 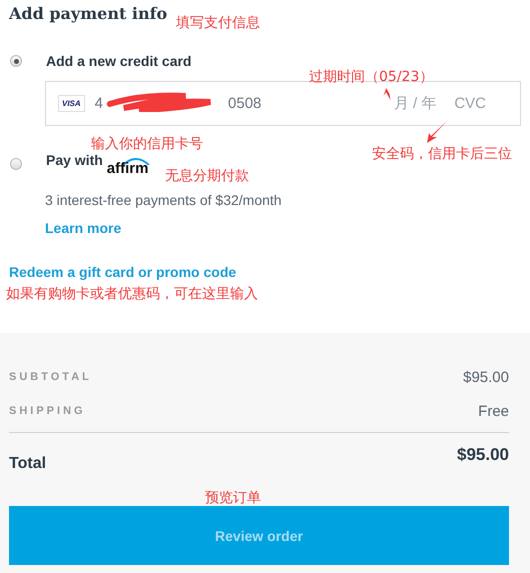 What do you see at coordinates (442, 154) in the screenshot?
I see `annotation-text: 安全码，信用卡后三位` at bounding box center [442, 154].